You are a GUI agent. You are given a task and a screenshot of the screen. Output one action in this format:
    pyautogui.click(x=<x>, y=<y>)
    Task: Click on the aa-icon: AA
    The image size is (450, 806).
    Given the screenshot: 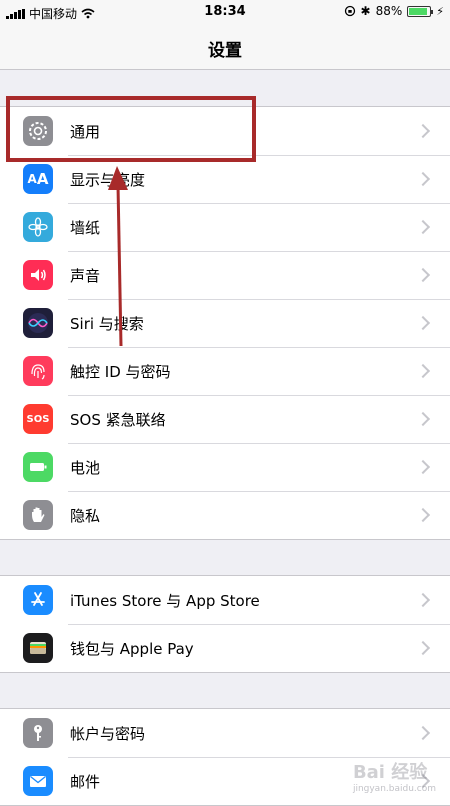 What is the action you would take?
    pyautogui.click(x=38, y=179)
    